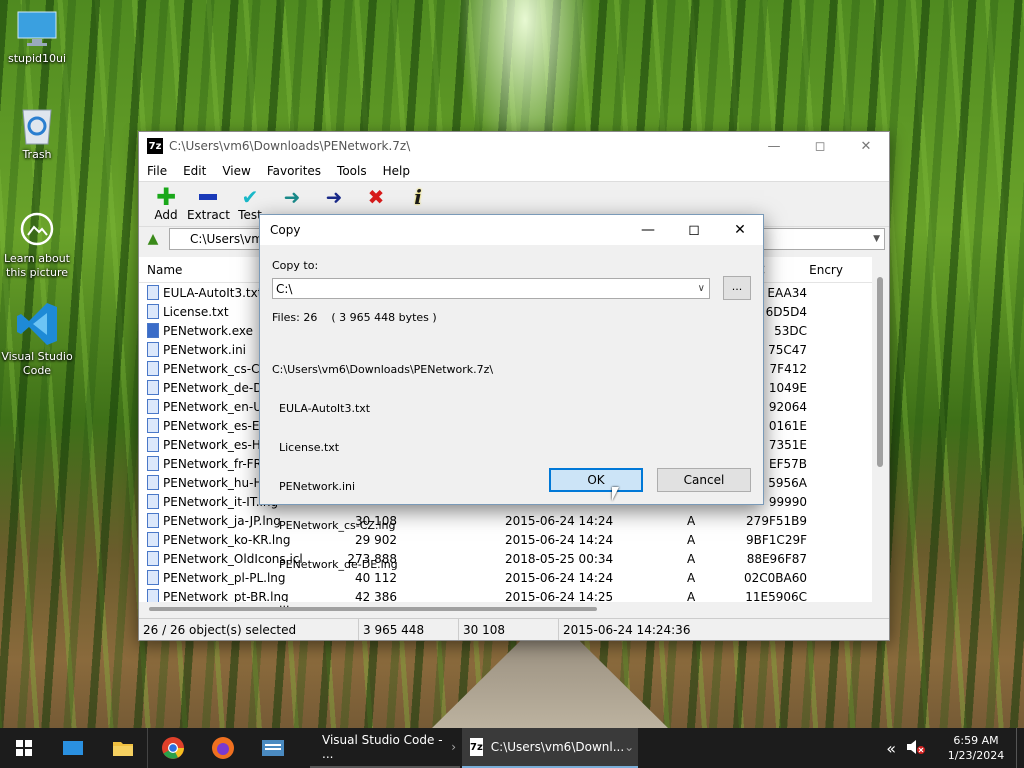 The width and height of the screenshot is (1024, 768). I want to click on cancel-button: Cancel, so click(704, 480).